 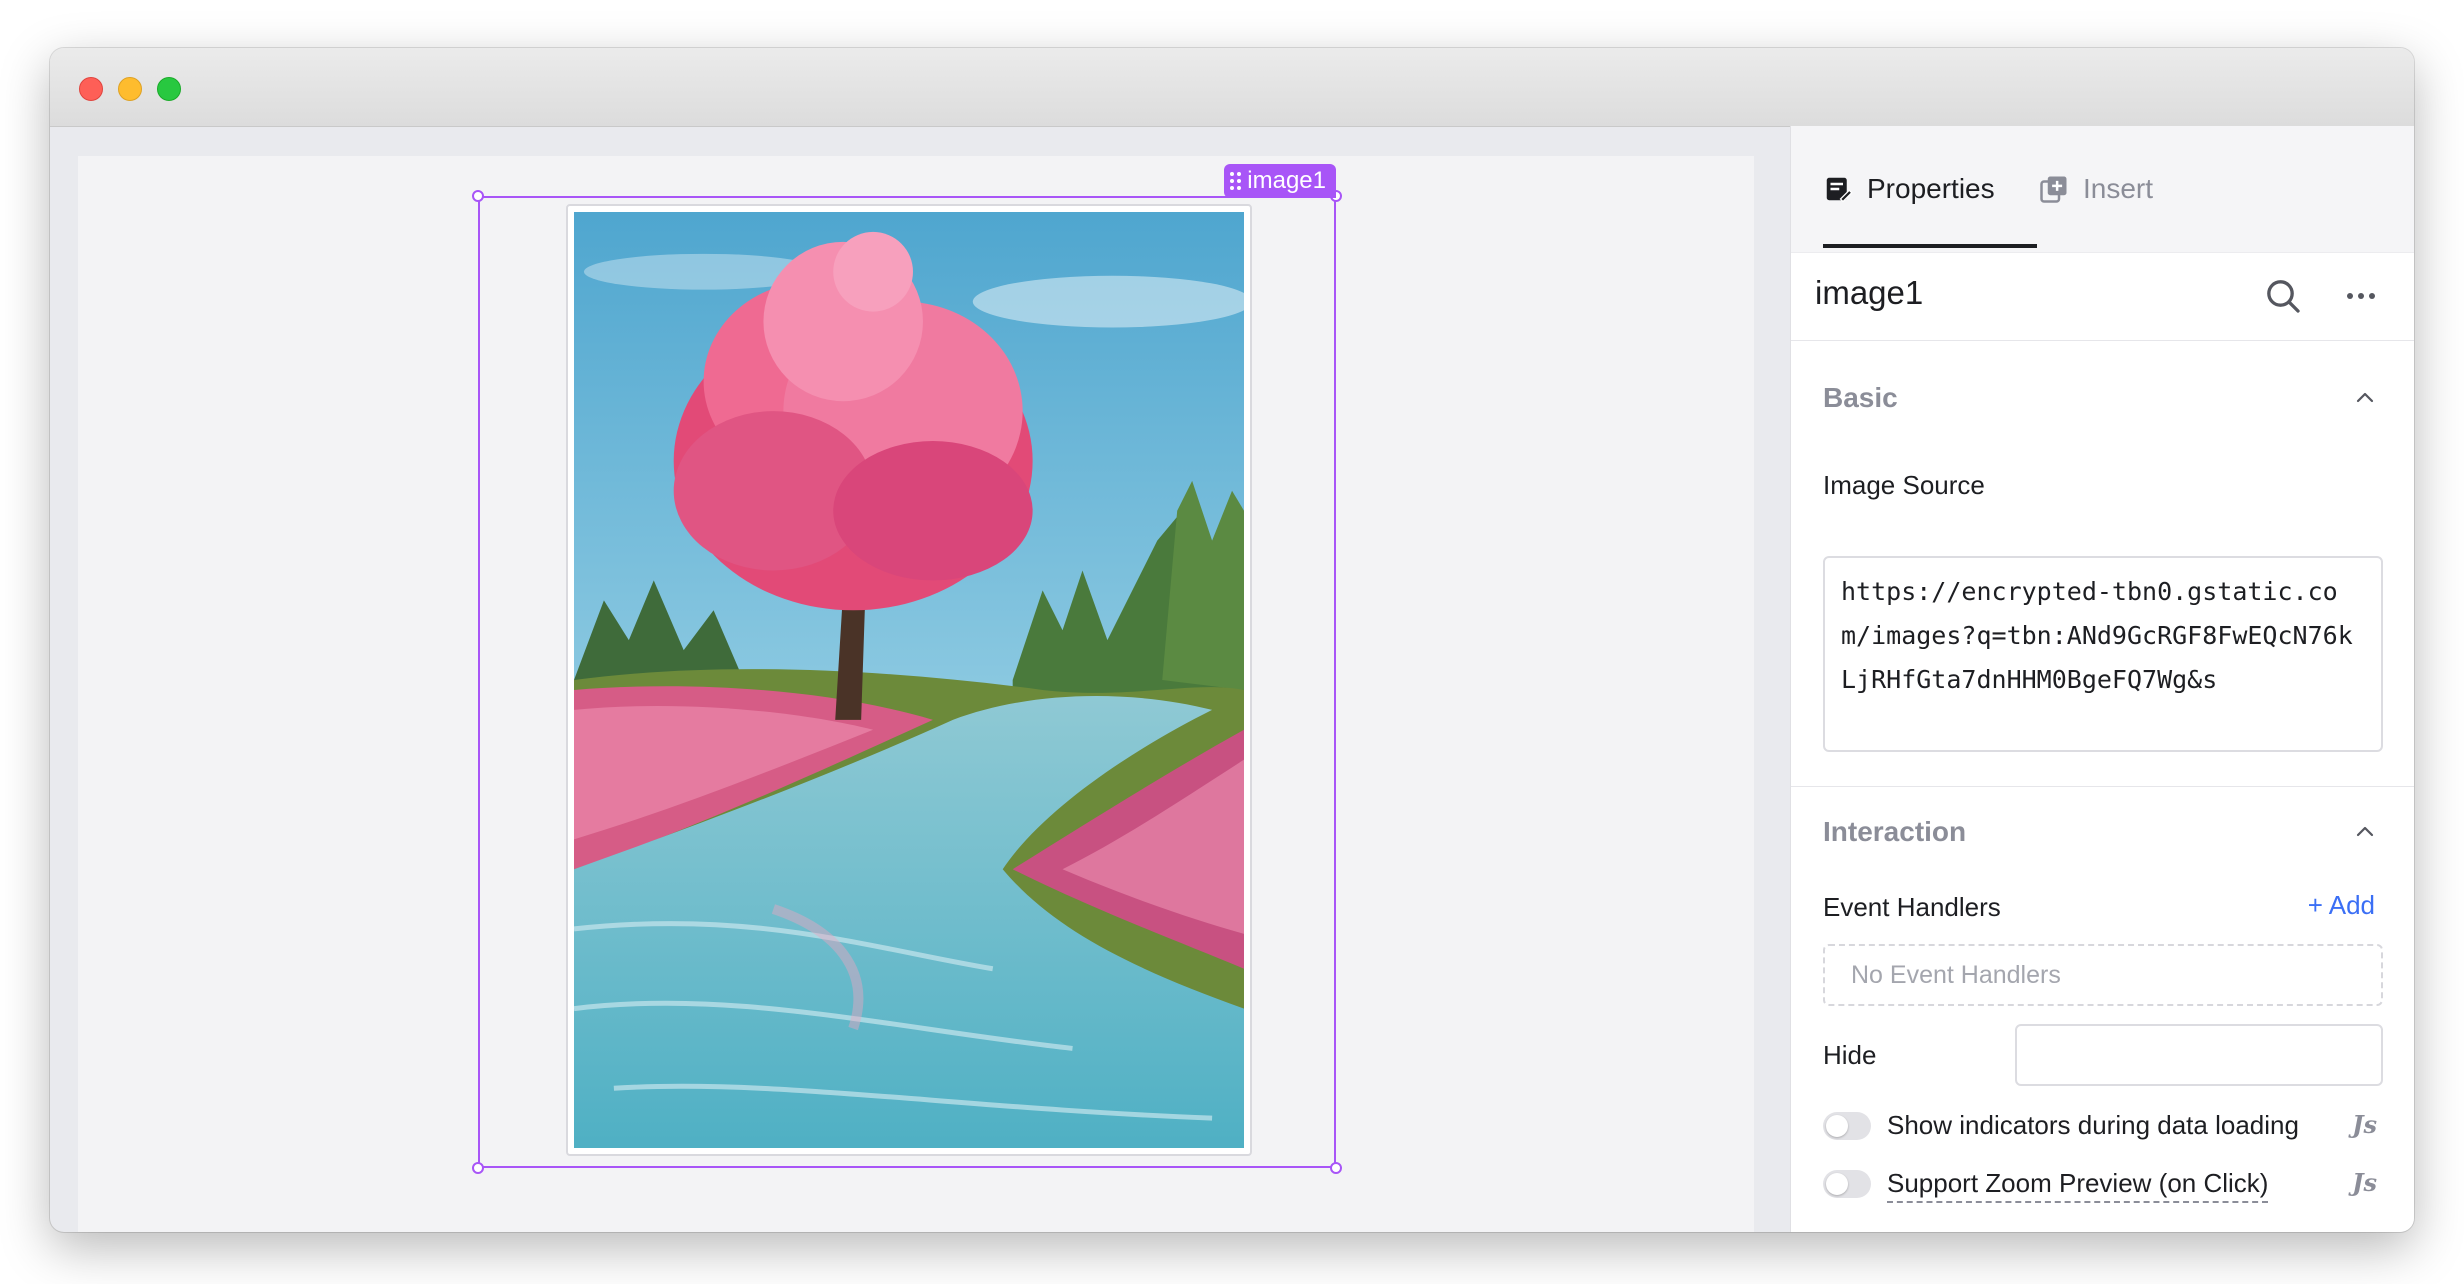 I want to click on active-tab-indicator, so click(x=1930, y=246).